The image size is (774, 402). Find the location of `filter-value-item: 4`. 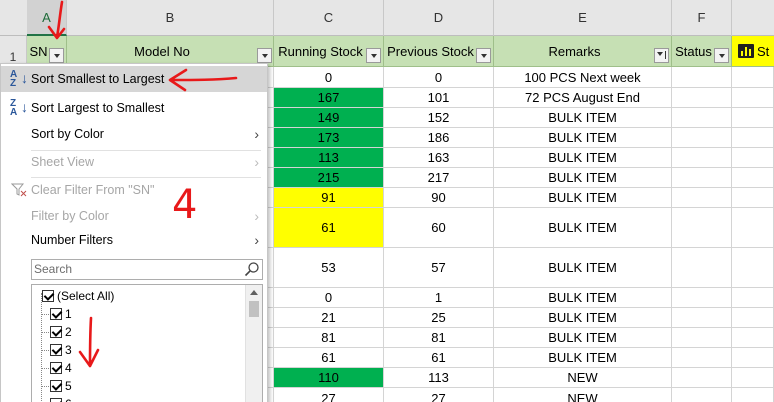

filter-value-item: 4 is located at coordinates (137, 368).